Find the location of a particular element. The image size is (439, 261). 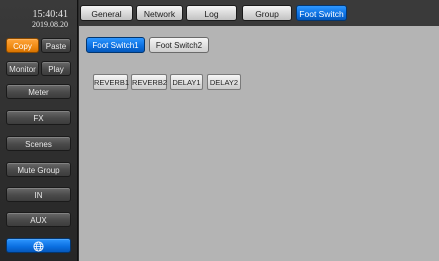

clock-date: 2019.08.20 is located at coordinates (50, 24).